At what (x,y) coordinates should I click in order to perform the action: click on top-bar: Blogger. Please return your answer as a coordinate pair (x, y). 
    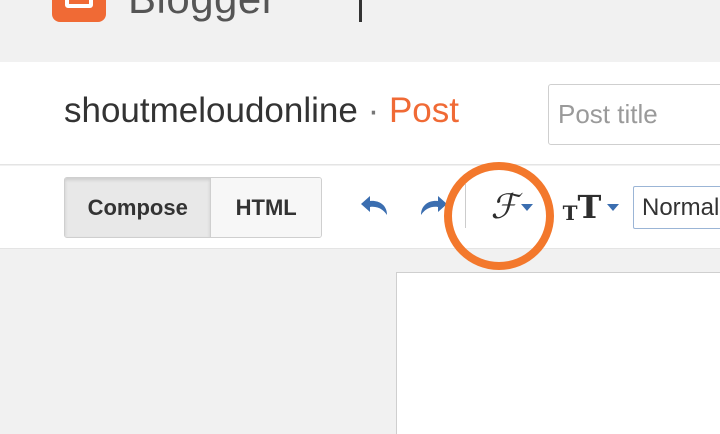
    Looking at the image, I should click on (360, 31).